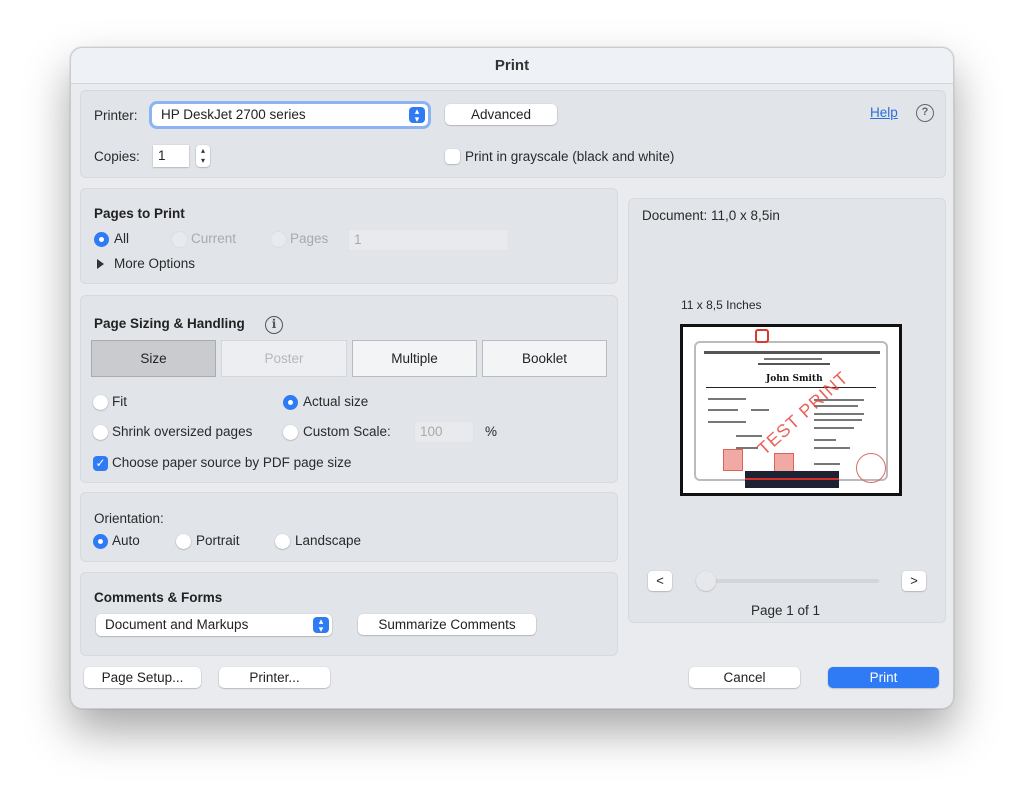 Image resolution: width=1024 pixels, height=802 pixels. I want to click on radio-shrink-oversized, so click(100, 432).